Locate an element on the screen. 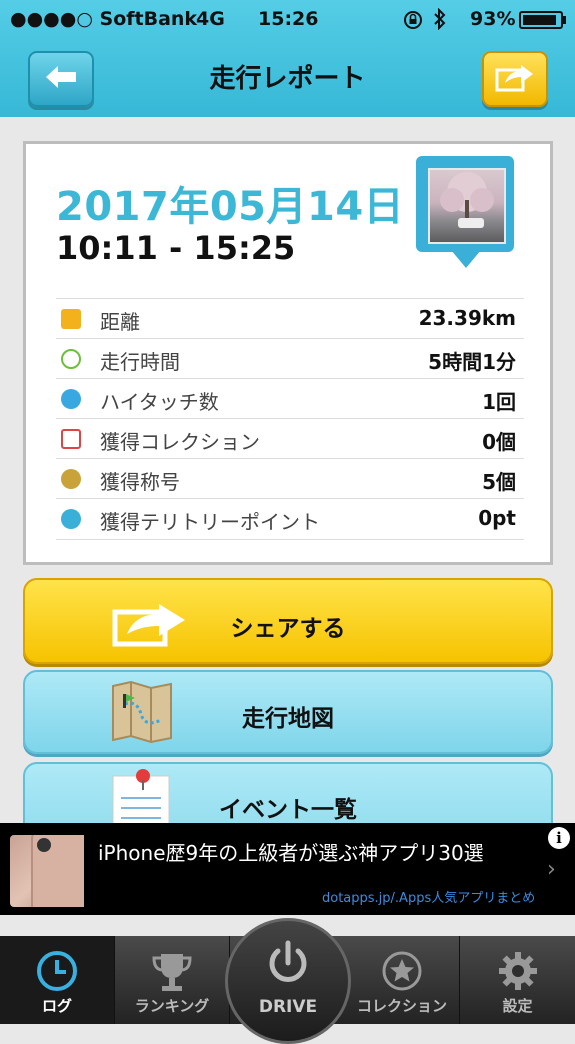 The height and width of the screenshot is (1044, 575). stat-row-titles: 獲得称号 5個 is located at coordinates (290, 478).